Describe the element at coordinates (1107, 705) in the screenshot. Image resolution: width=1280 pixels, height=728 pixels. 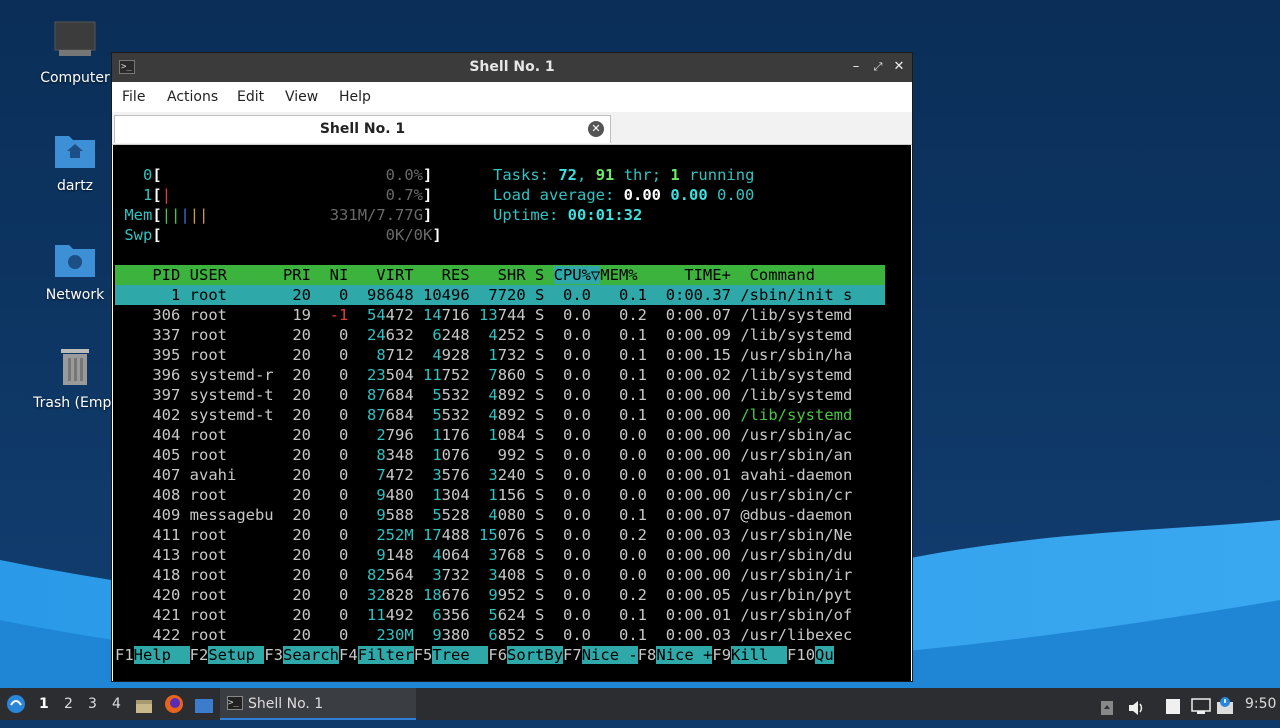
I see `tray-updates-icon` at that location.